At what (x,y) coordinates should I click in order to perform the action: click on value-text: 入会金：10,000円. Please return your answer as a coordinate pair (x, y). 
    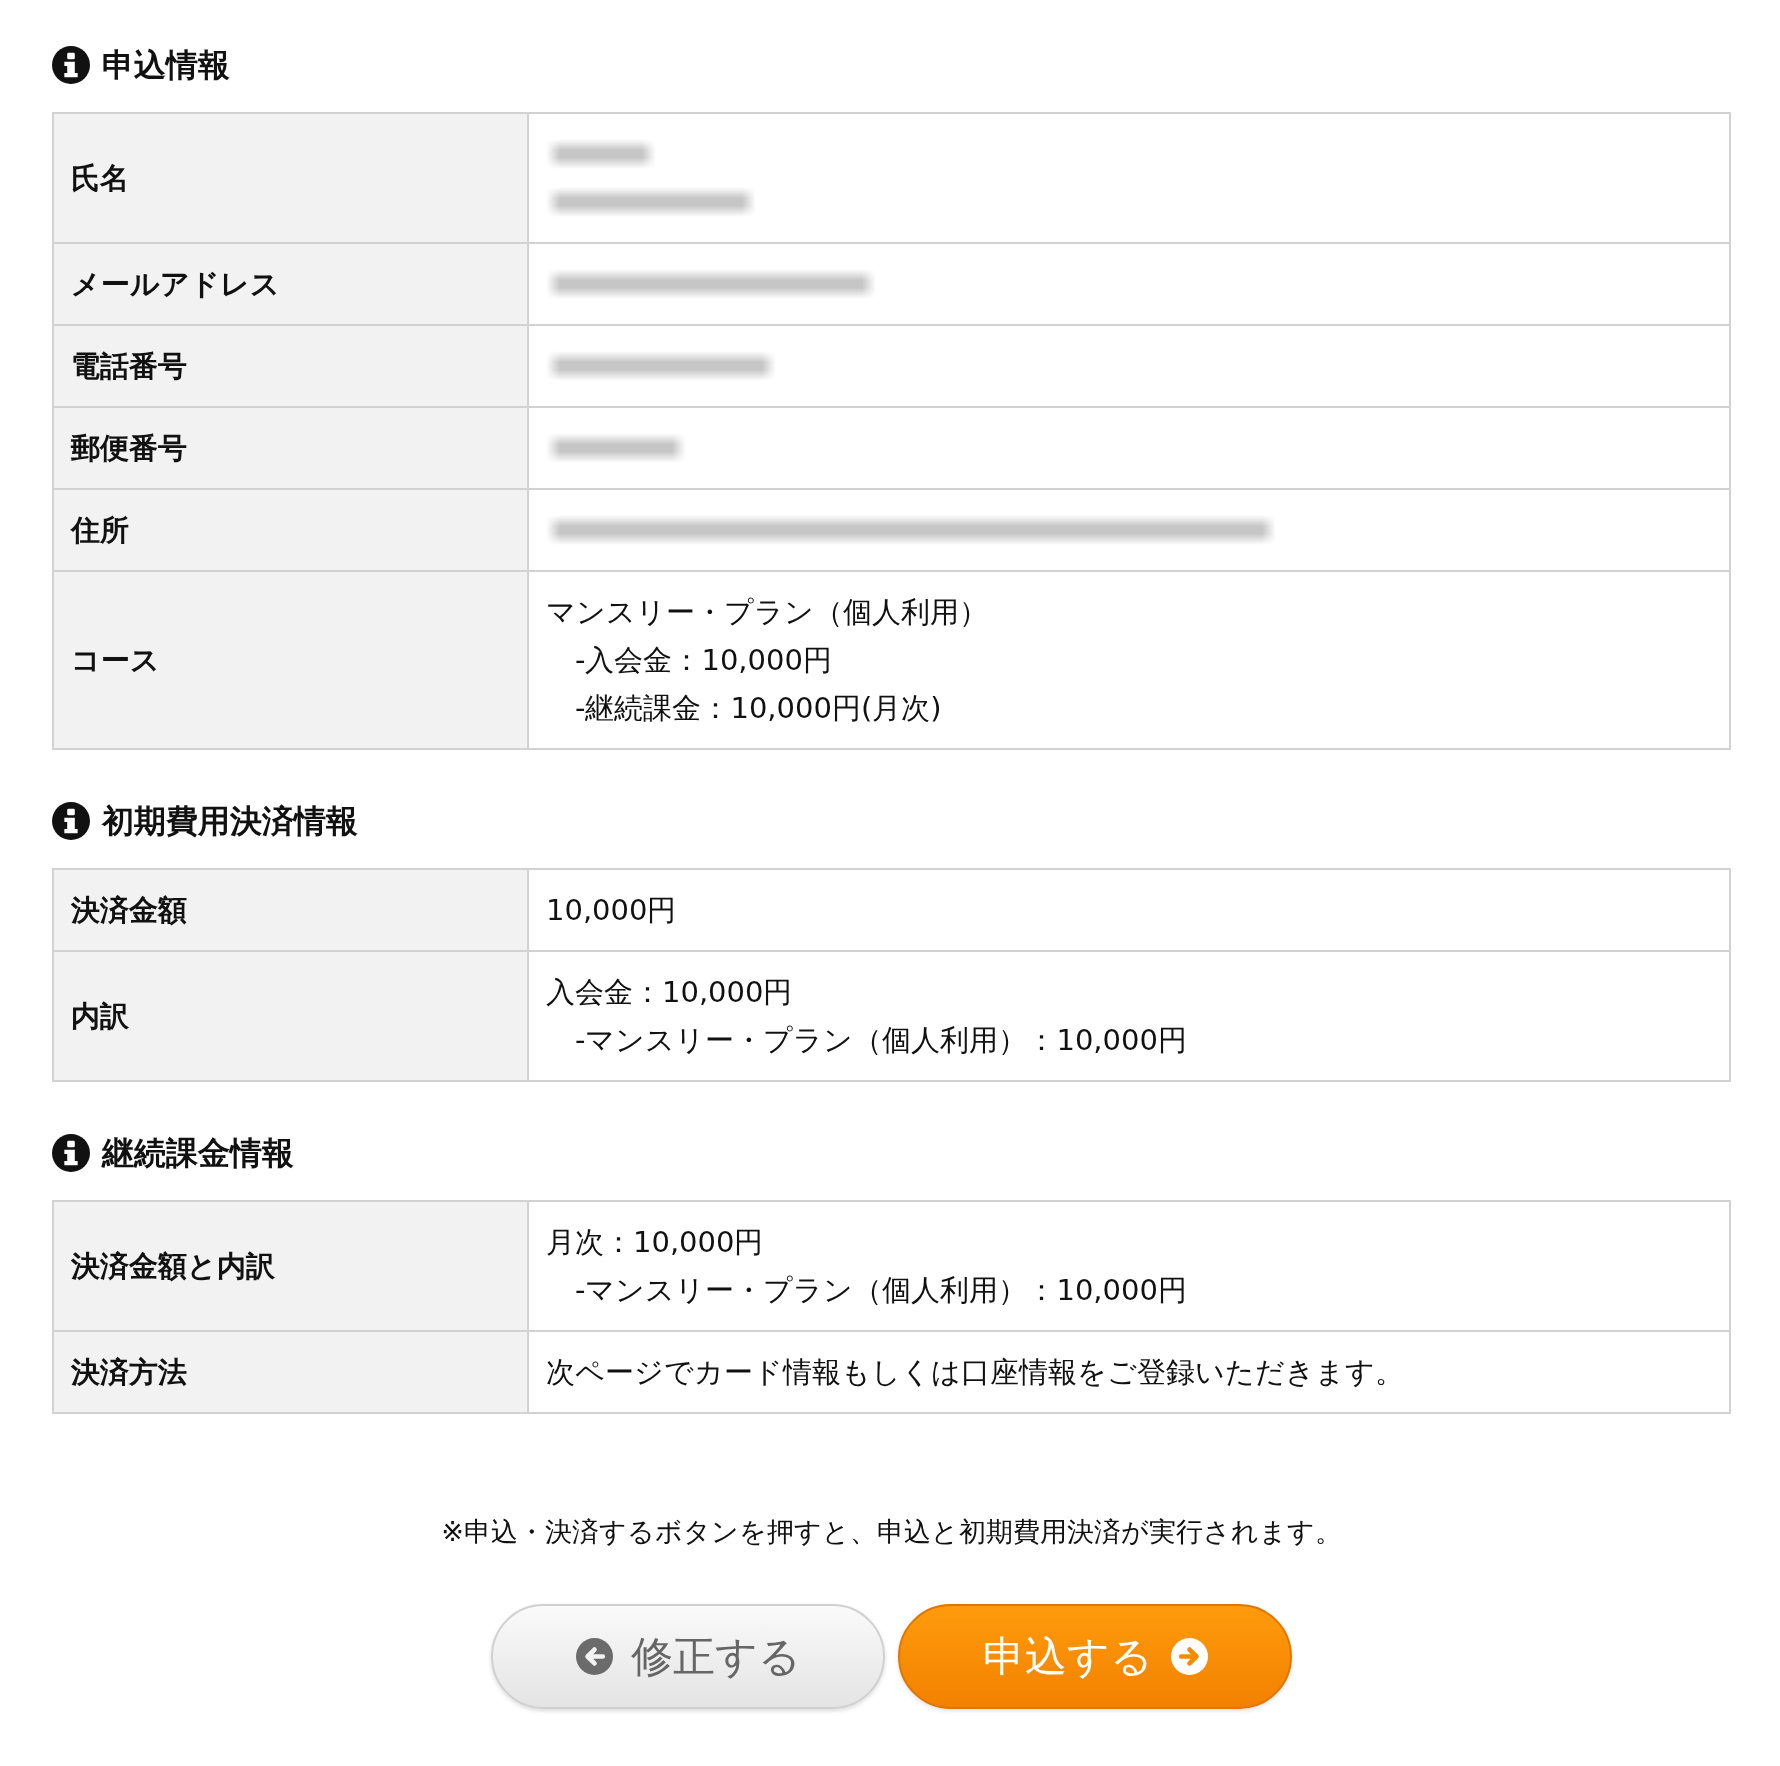
    Looking at the image, I should click on (669, 992).